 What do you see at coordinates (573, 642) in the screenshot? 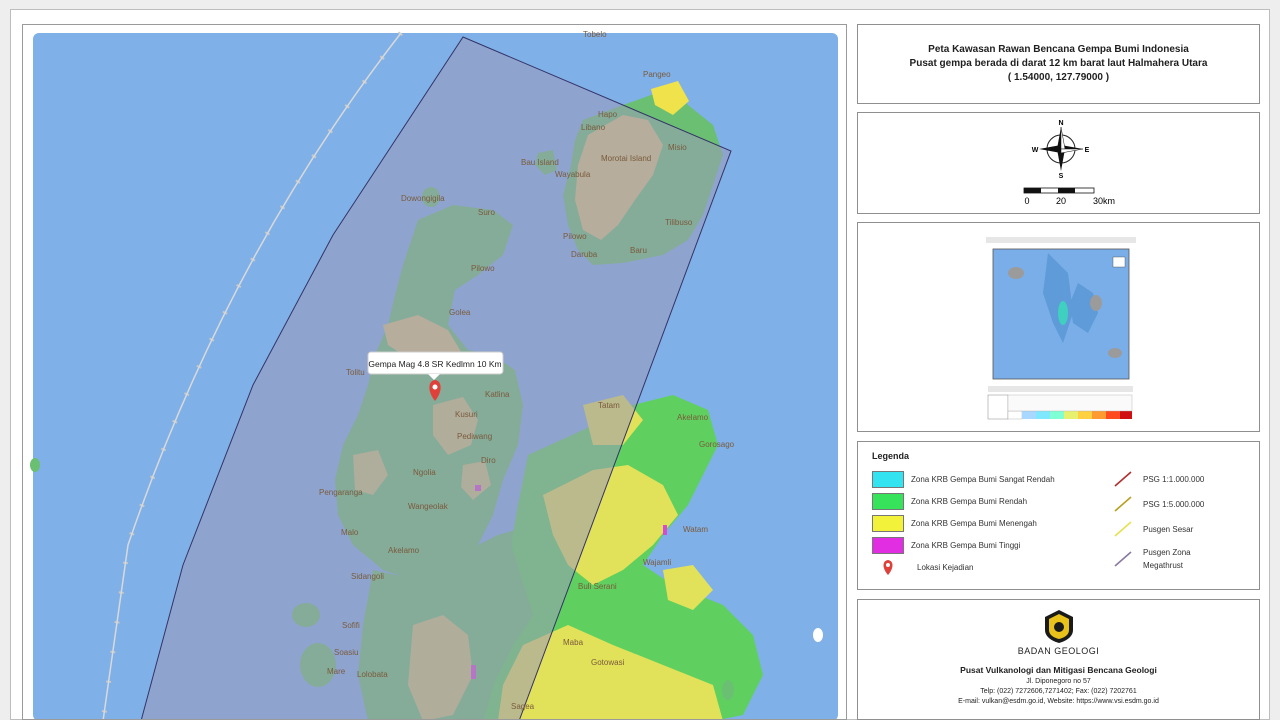
I see `place-name-label: Maba` at bounding box center [573, 642].